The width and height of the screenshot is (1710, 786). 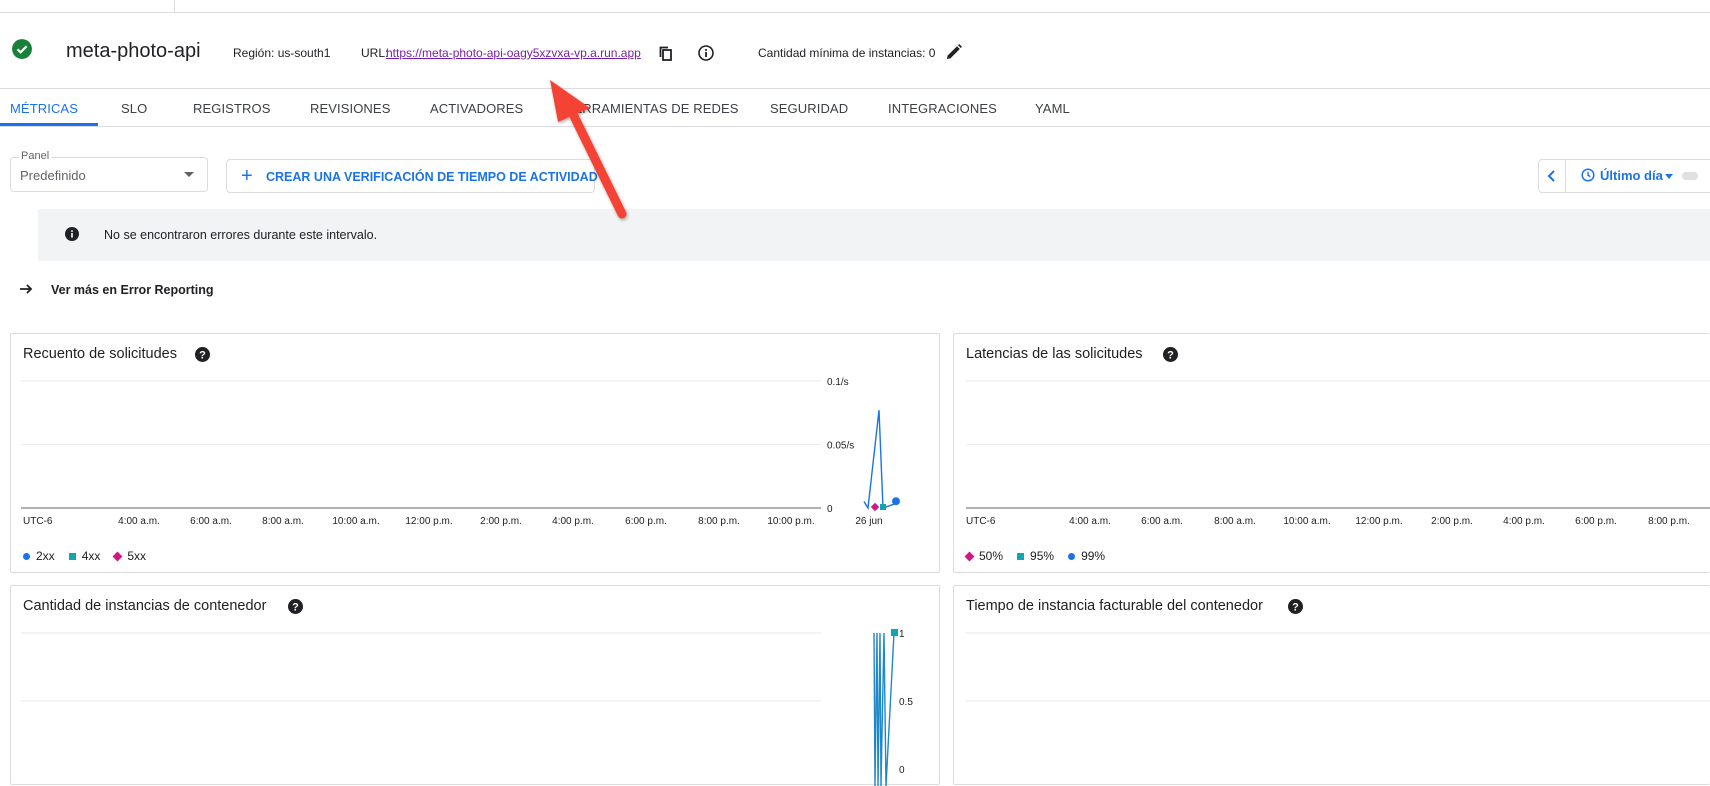 I want to click on legend-item-5xx: 5xx, so click(x=129, y=556).